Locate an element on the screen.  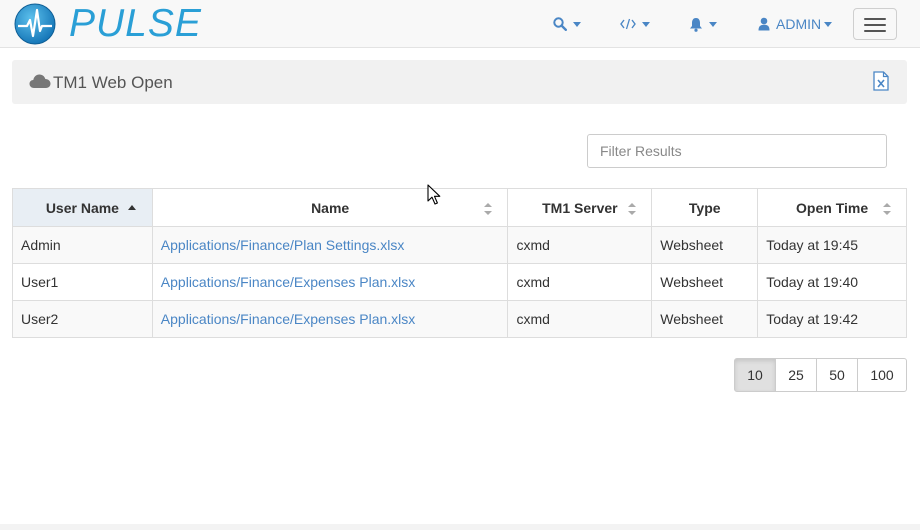
page-size-50-button: 50 is located at coordinates (837, 375).